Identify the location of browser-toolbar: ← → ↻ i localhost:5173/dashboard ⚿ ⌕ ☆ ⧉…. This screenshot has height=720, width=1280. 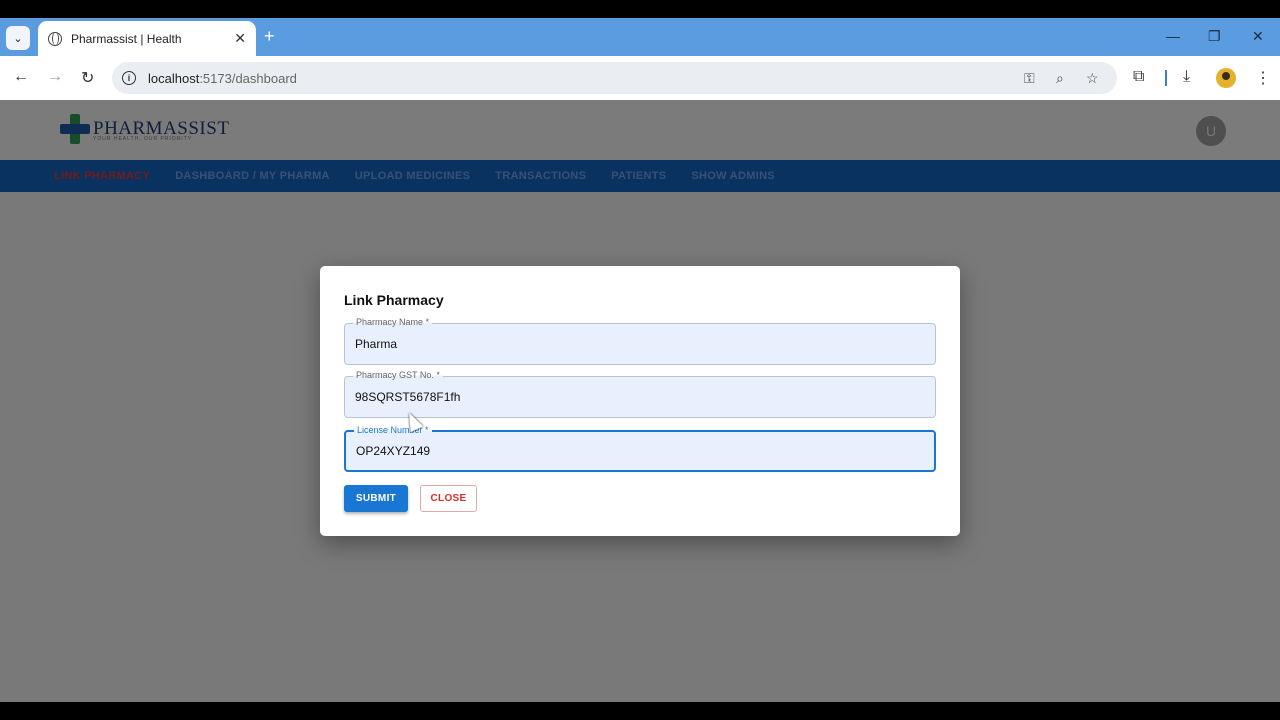
(640, 78).